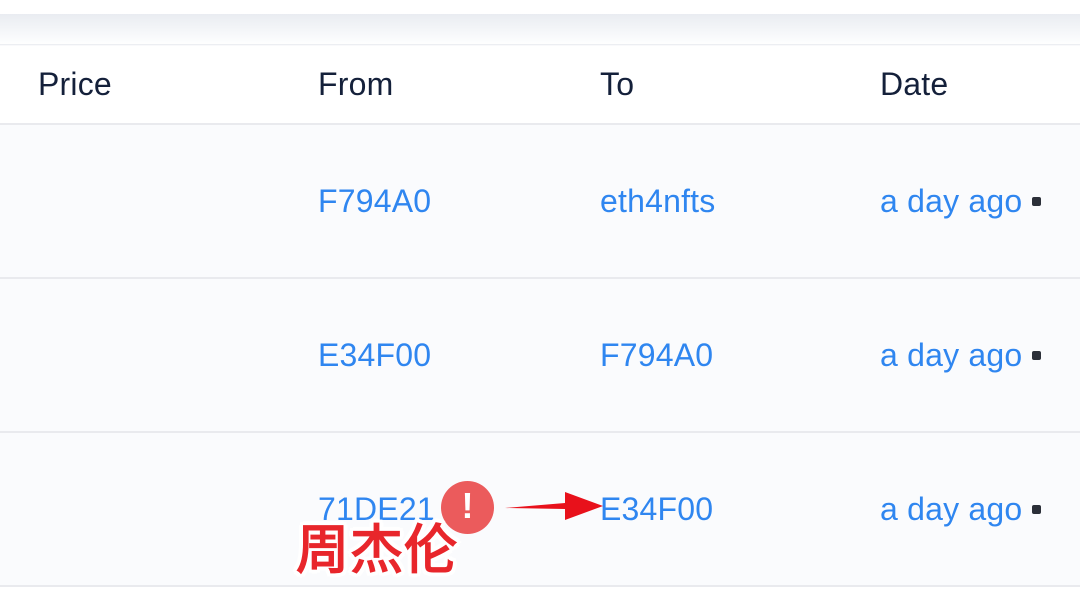 The width and height of the screenshot is (1080, 614). What do you see at coordinates (914, 84) in the screenshot?
I see `column-header-date-label: Date` at bounding box center [914, 84].